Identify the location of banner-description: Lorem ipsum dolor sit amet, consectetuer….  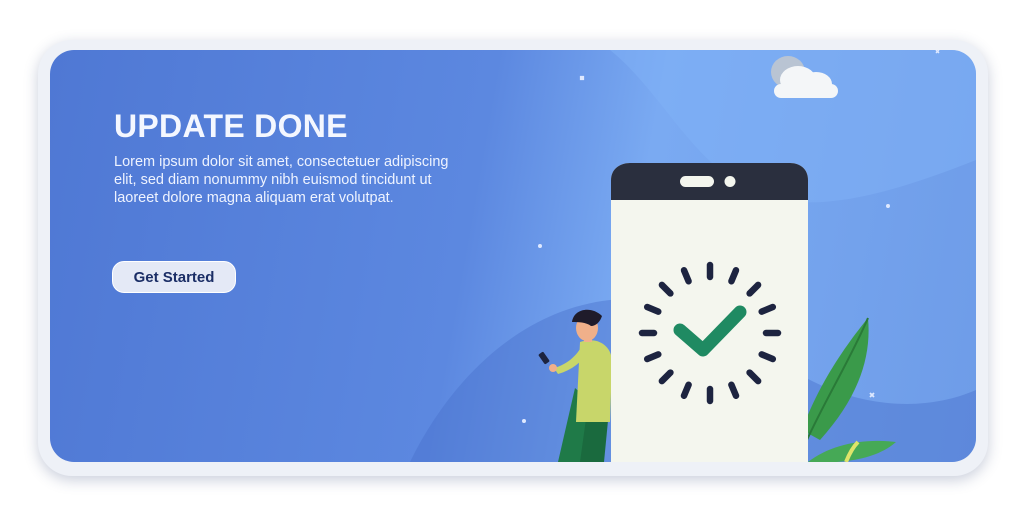
(281, 180).